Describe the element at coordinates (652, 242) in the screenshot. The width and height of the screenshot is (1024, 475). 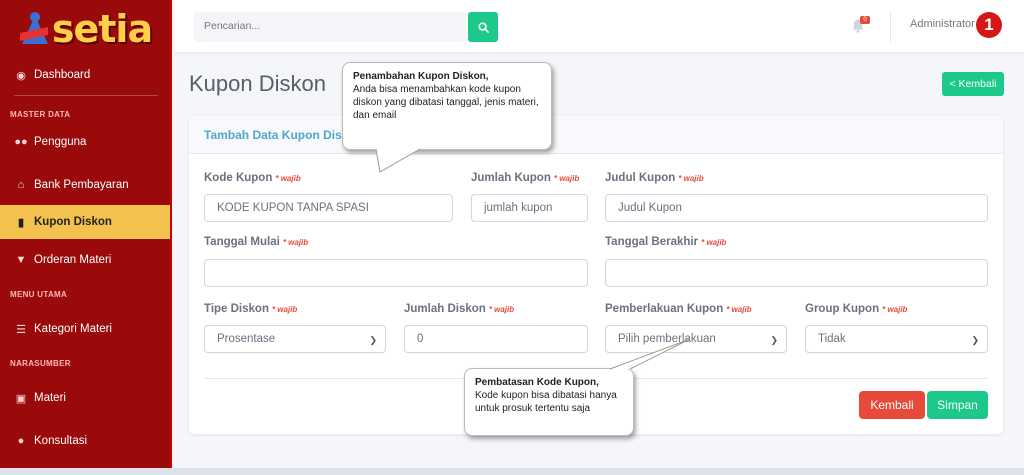
I see `tanggal-berakhir-label-text: Tanggal Berakhir` at that location.